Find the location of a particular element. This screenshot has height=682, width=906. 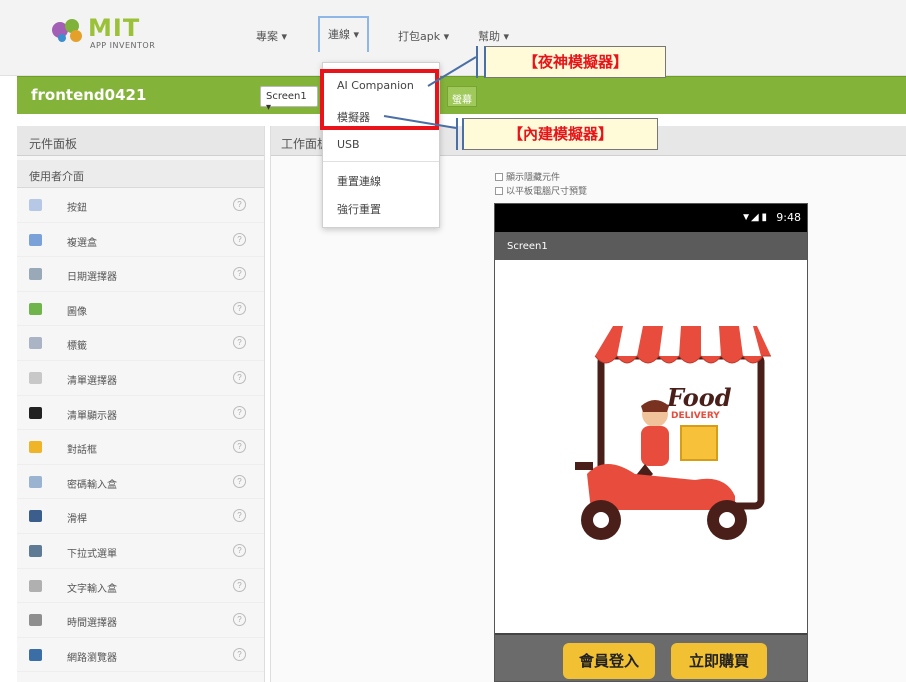

callout-builtin-emulator: 【內建模擬器】 is located at coordinates (560, 134).